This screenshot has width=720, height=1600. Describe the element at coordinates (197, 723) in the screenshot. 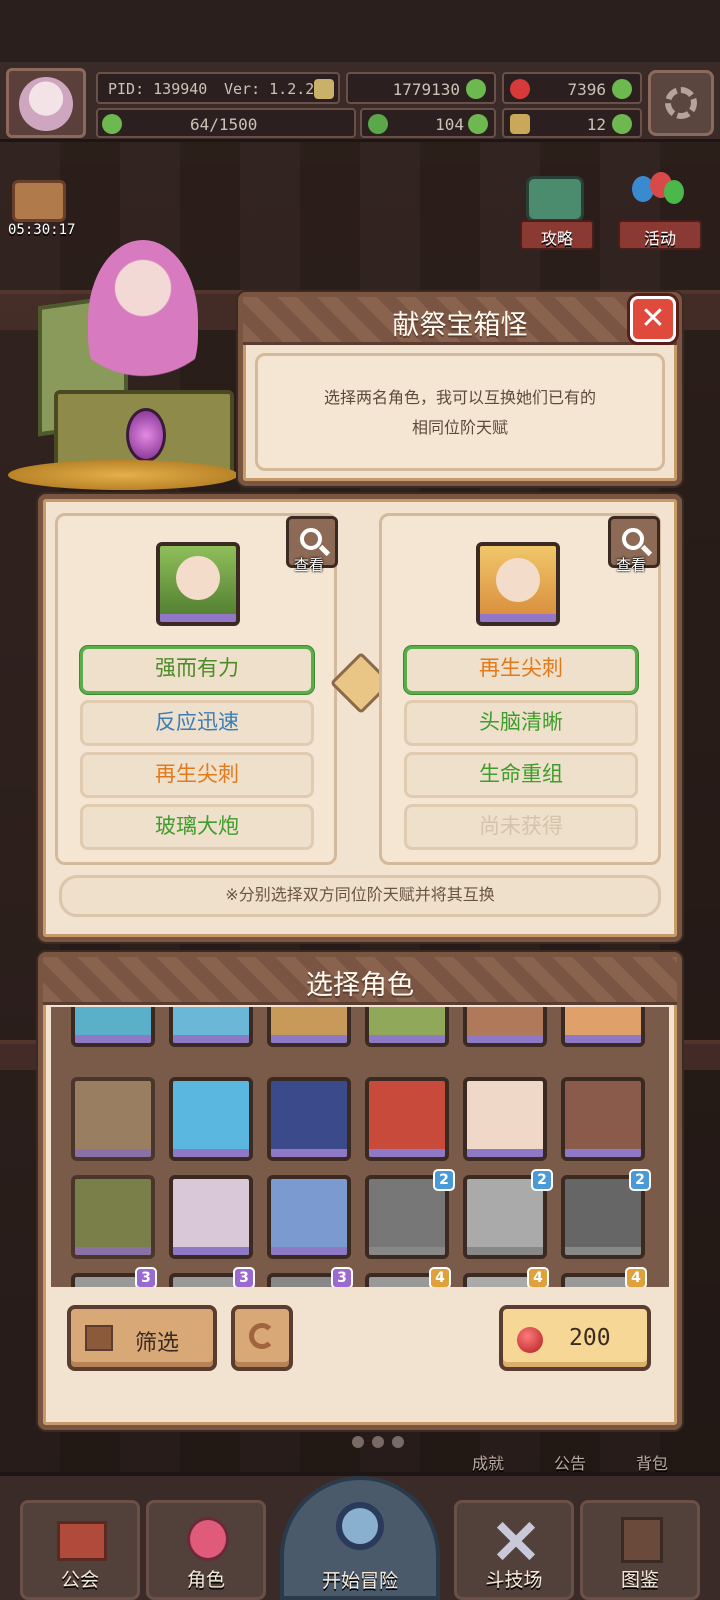

I see `left-trait-2: 反应迅速` at that location.